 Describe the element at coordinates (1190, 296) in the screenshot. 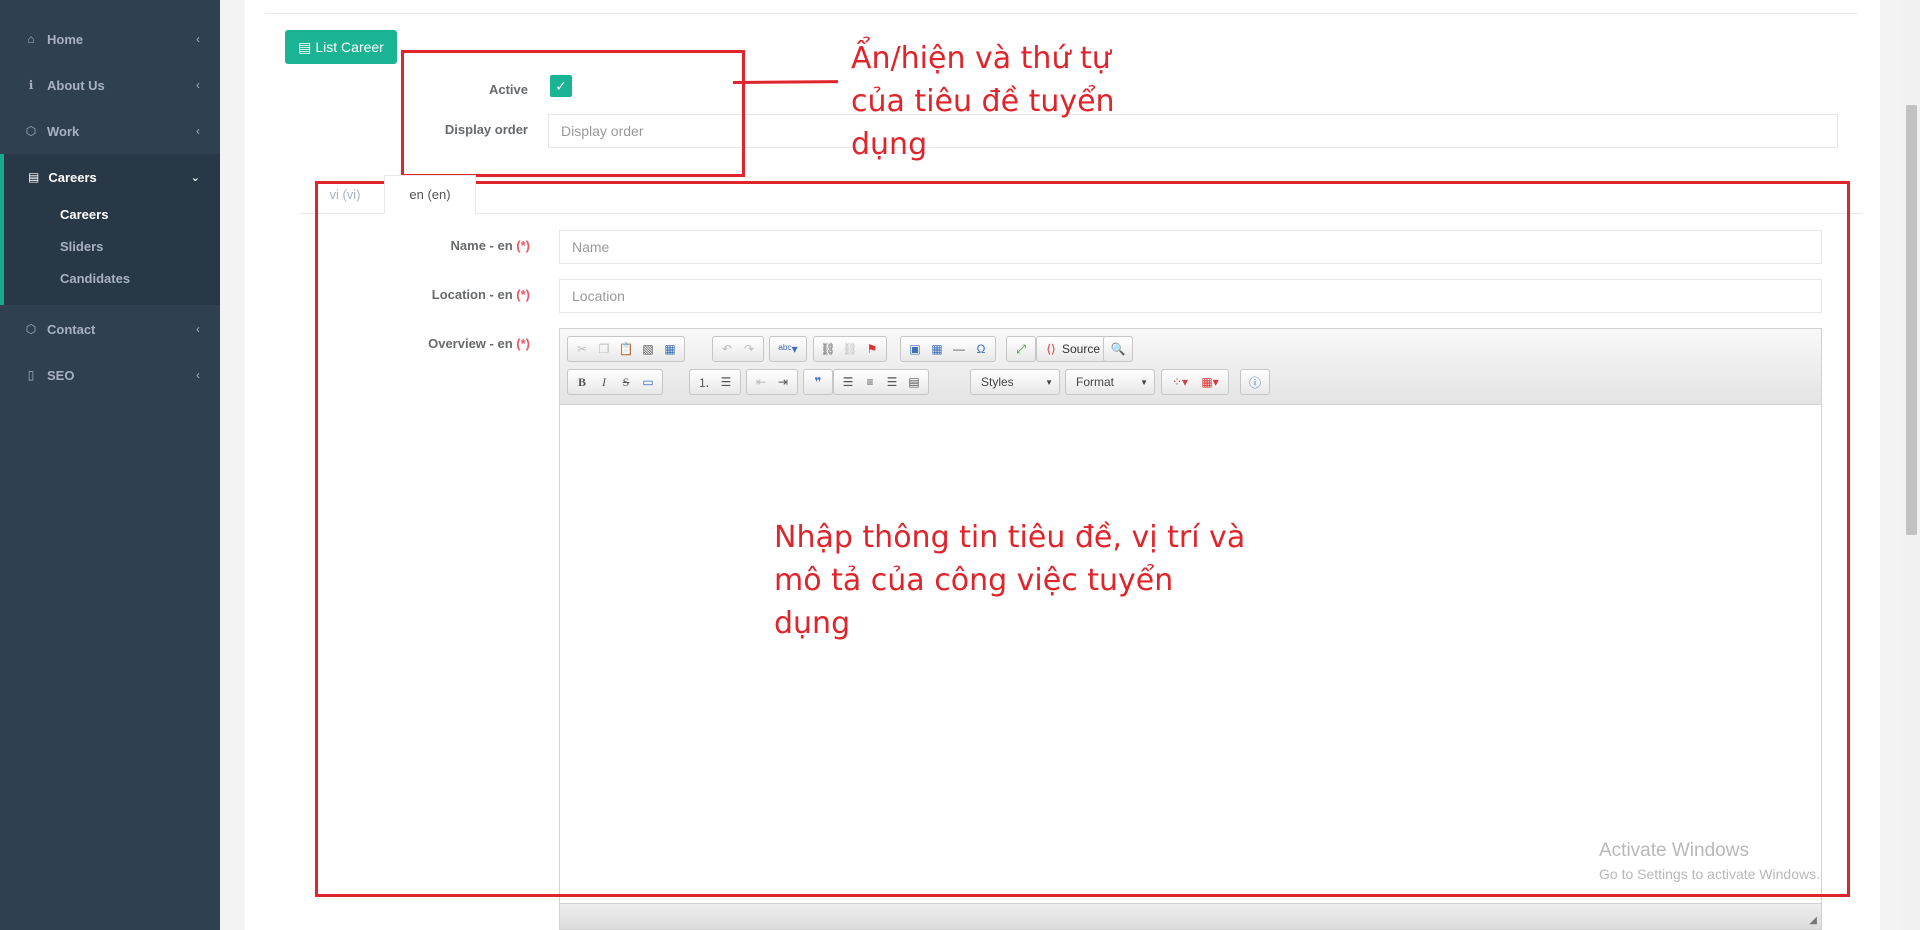

I see `location-input: Location` at that location.